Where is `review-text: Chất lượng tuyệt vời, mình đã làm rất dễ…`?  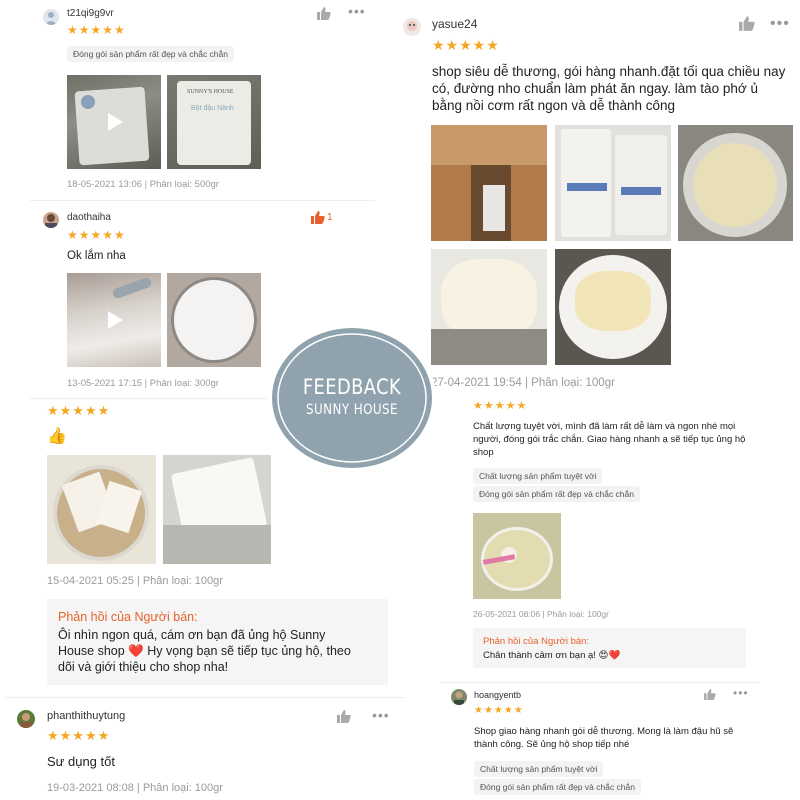 review-text: Chất lượng tuyệt vời, mình đã làm rất dễ… is located at coordinates (609, 439).